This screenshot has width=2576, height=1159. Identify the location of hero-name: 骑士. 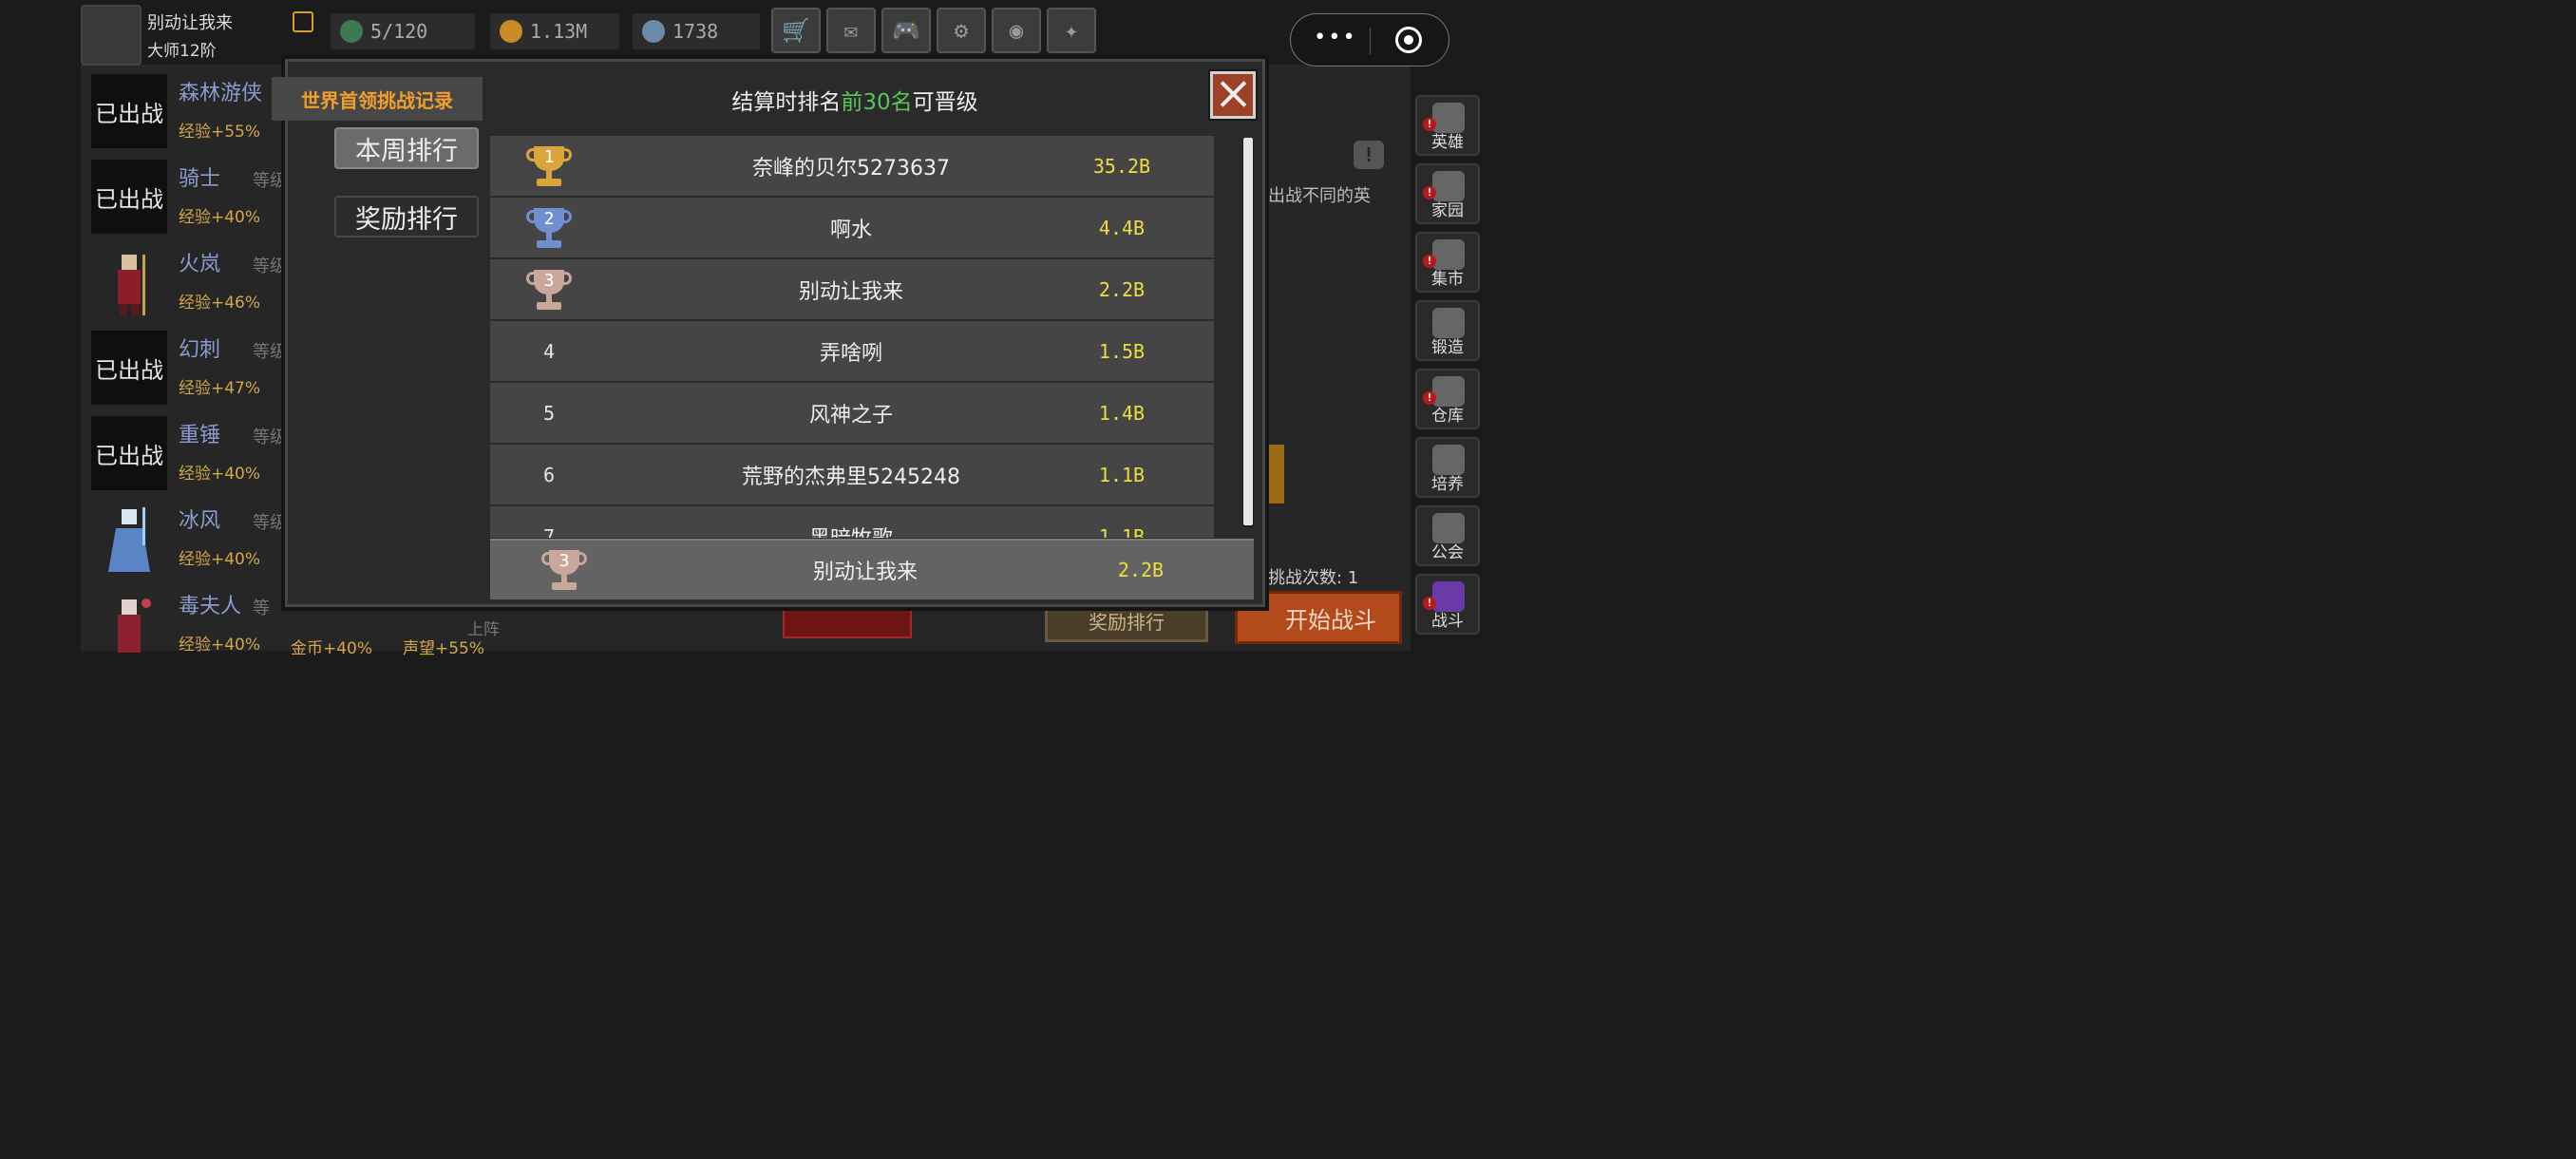
(200, 179).